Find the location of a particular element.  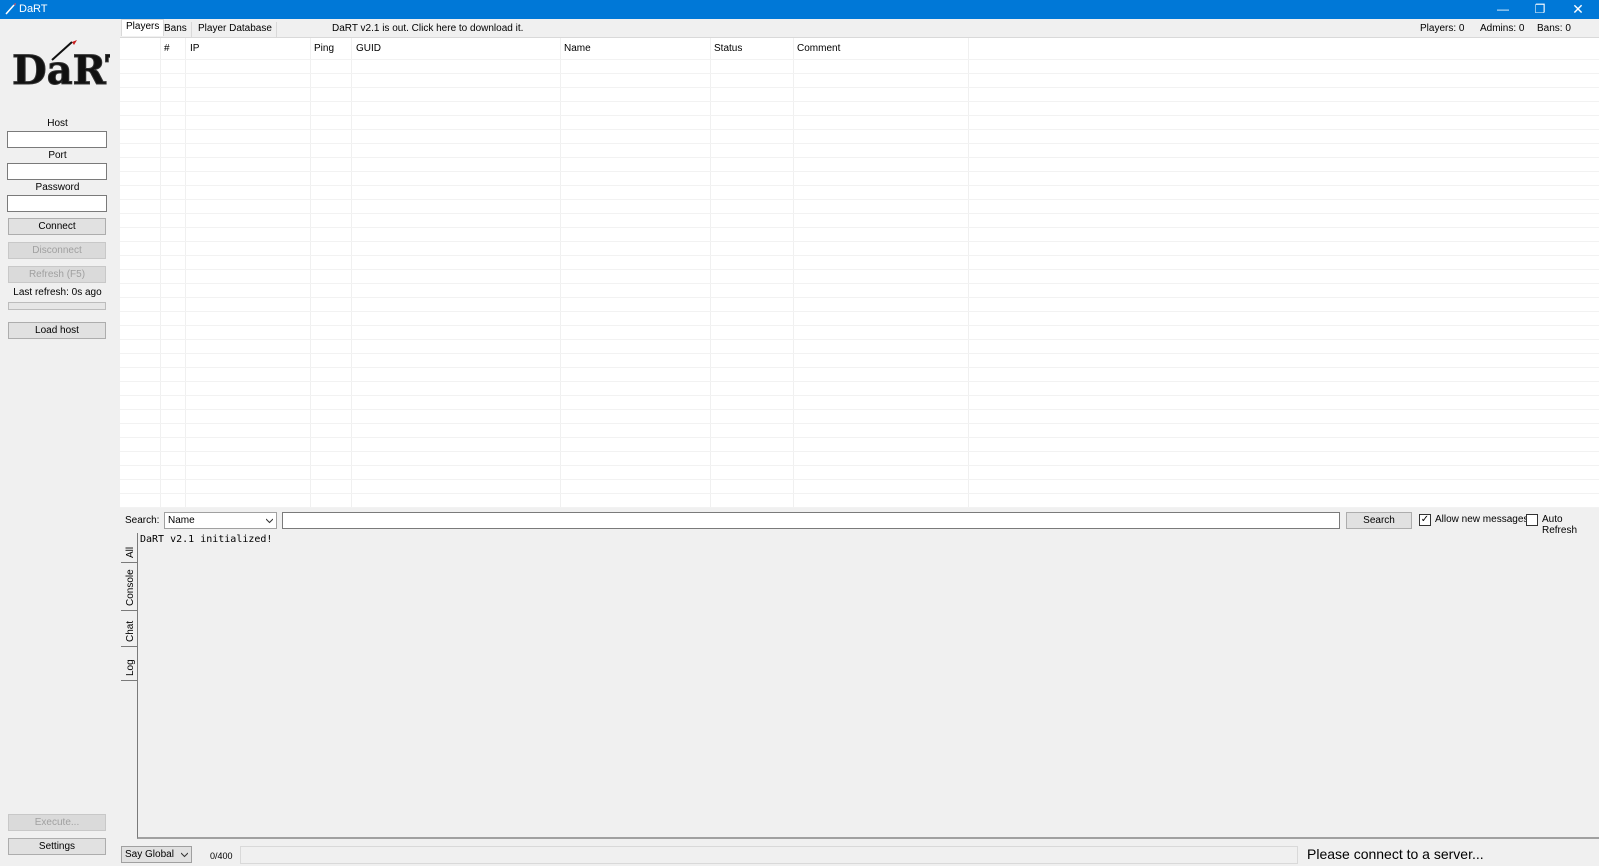

console-line: DaRT v2.1 initialized! is located at coordinates (206, 539).